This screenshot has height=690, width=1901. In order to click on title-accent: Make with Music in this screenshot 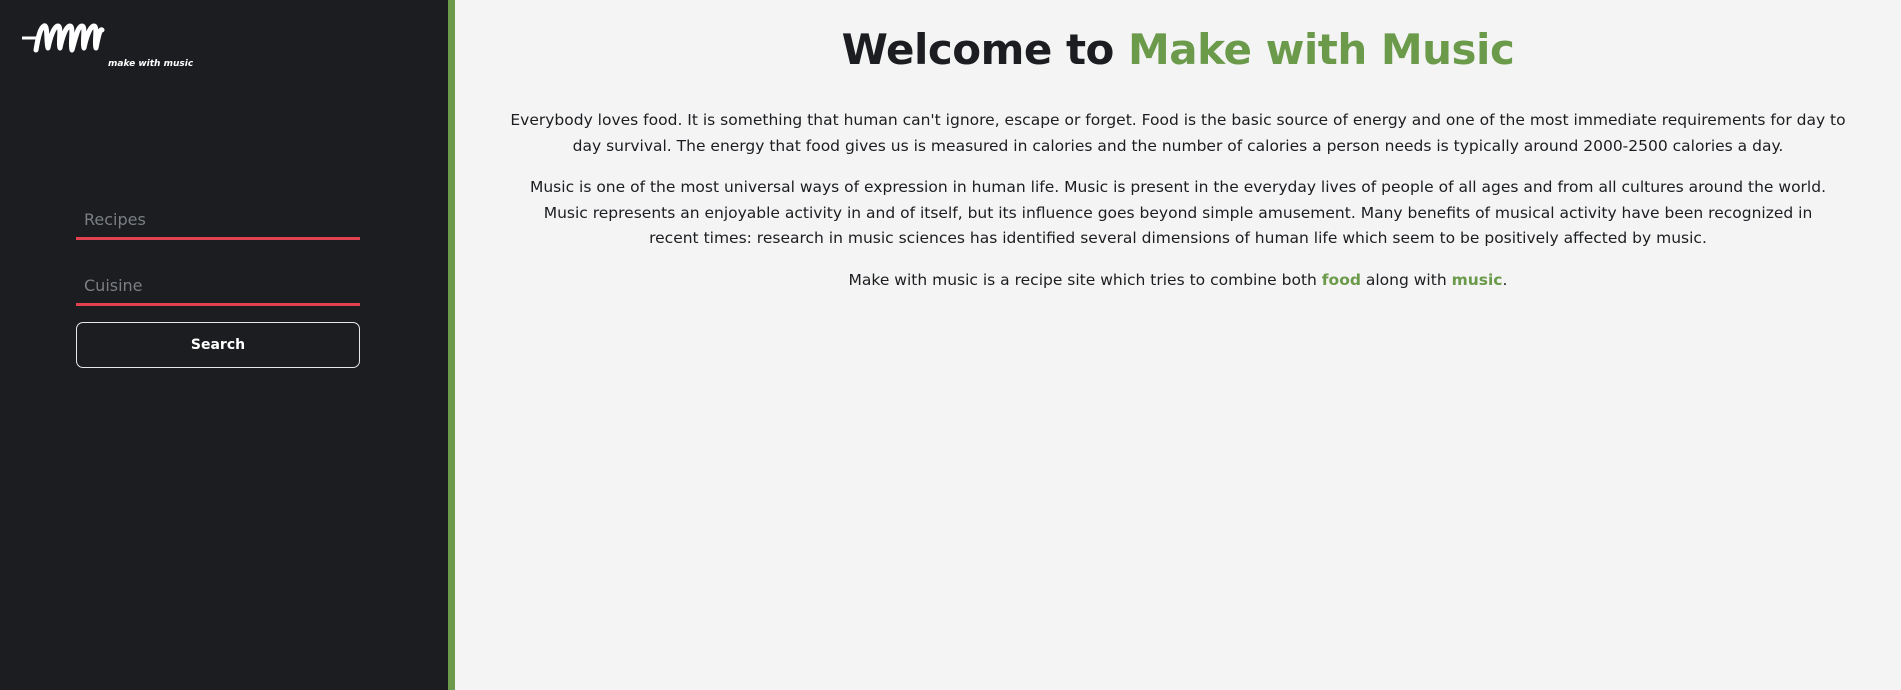, I will do `click(1321, 49)`.